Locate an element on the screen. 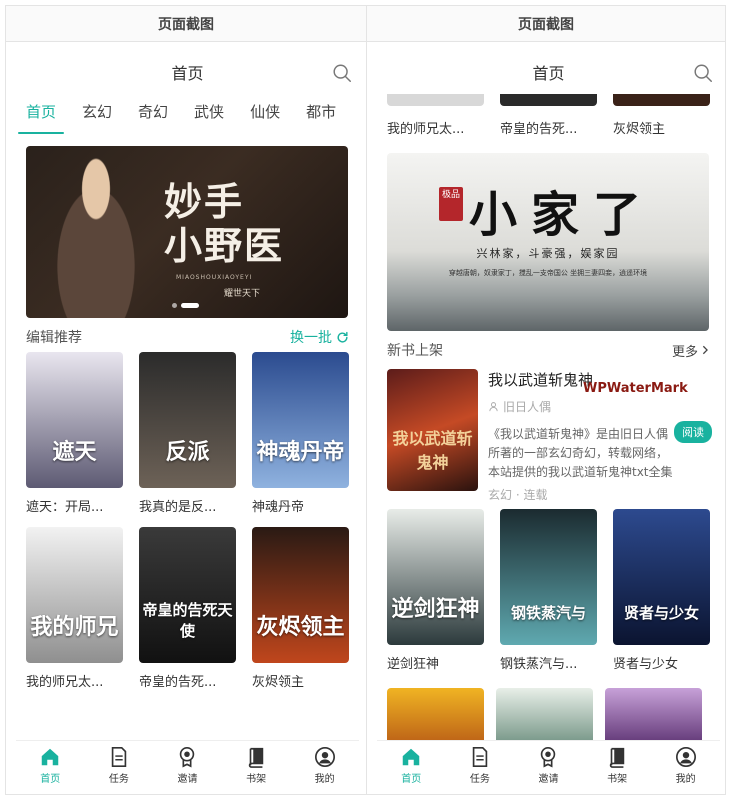 The image size is (731, 800). section-header-editor: 编辑推荐 换一批 is located at coordinates (187, 337).